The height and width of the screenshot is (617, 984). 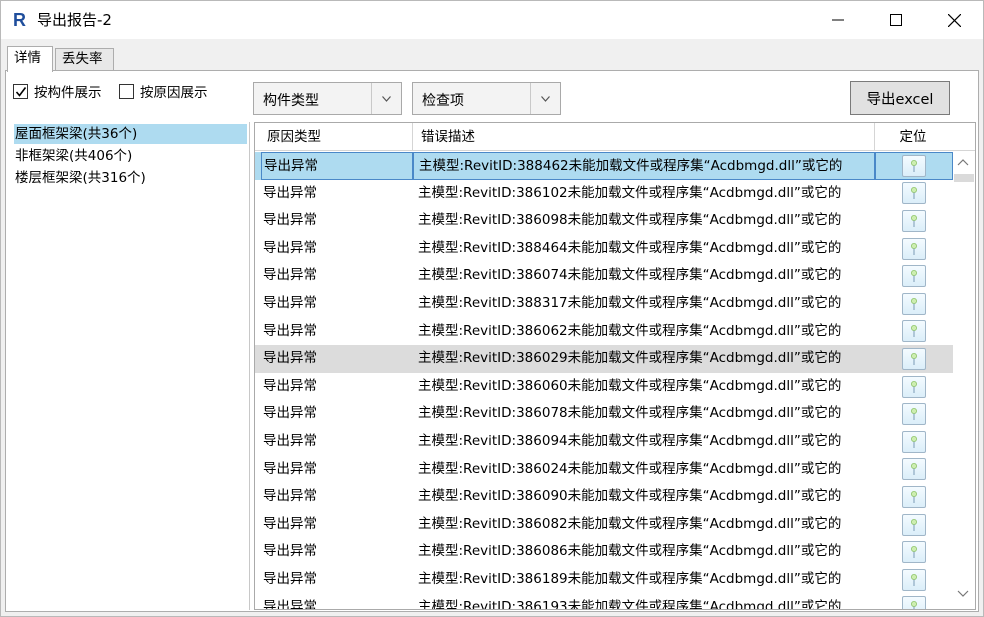 I want to click on tree-item-non-frame-beam: 非框架梁(共406个), so click(x=73, y=156).